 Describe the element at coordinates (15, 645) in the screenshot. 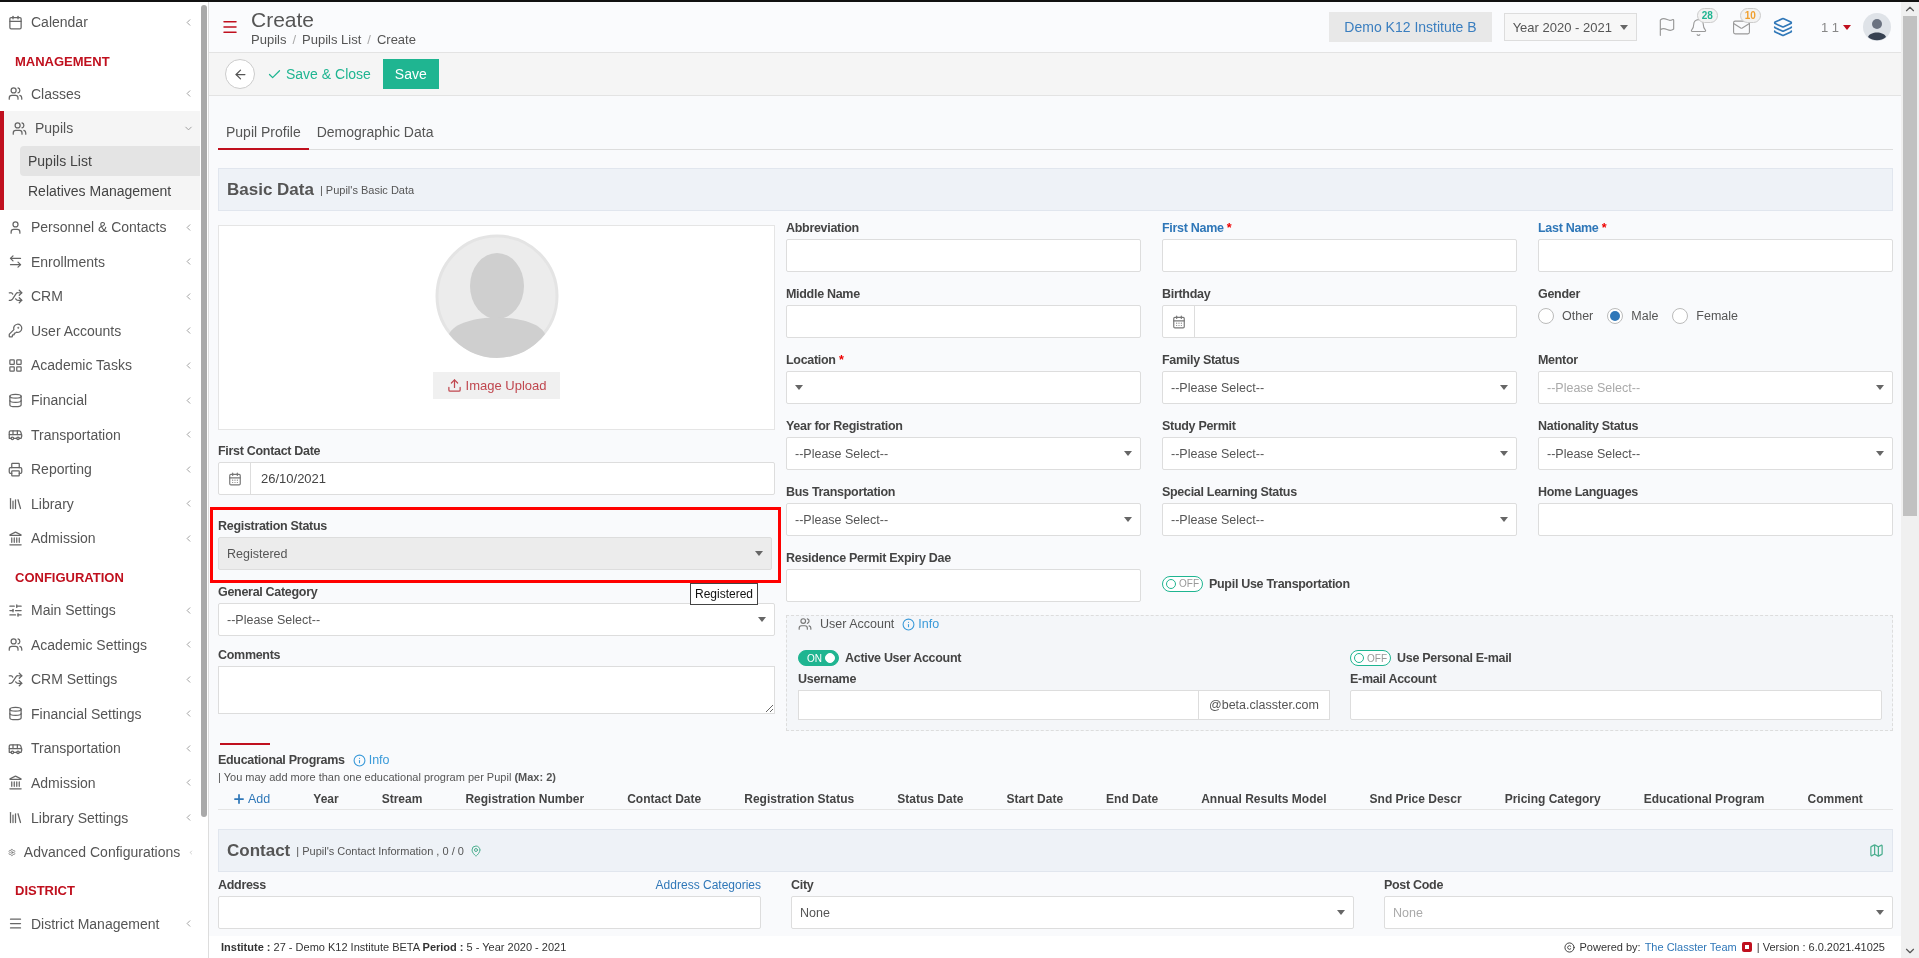

I see `people-icon` at that location.